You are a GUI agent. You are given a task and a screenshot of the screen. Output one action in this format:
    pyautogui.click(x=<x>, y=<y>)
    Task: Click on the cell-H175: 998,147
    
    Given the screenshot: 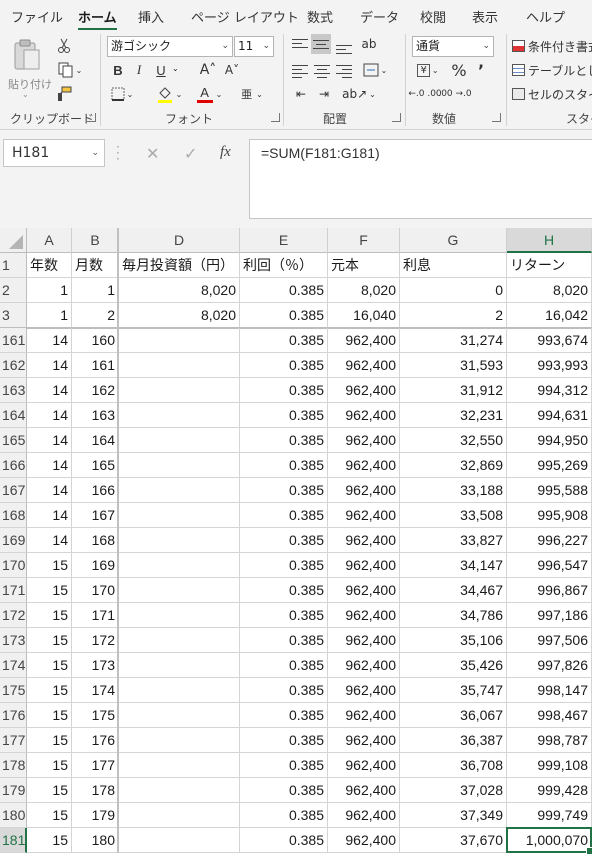 What is the action you would take?
    pyautogui.click(x=549, y=690)
    